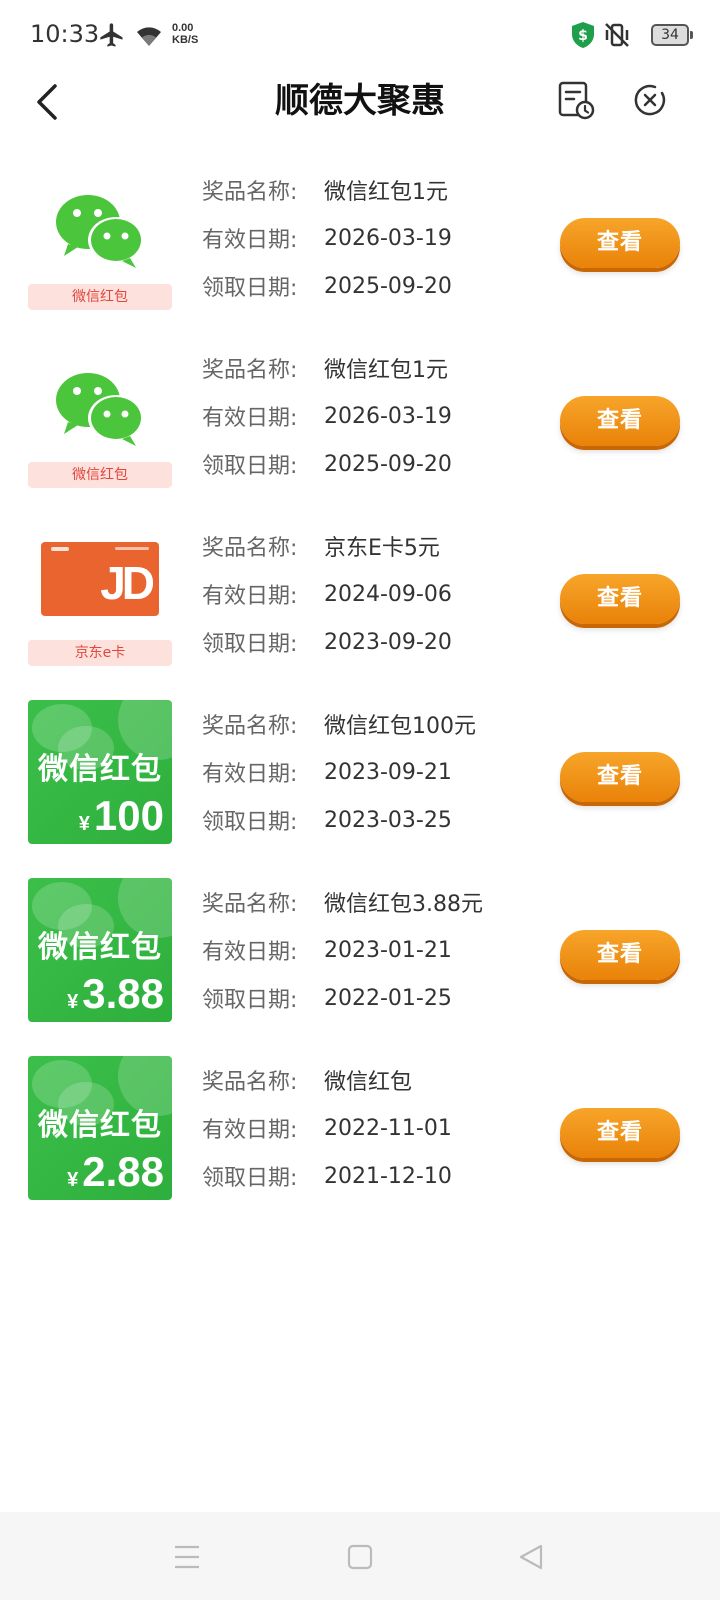  I want to click on prize-image: 微信红包 ¥2.88, so click(100, 1128).